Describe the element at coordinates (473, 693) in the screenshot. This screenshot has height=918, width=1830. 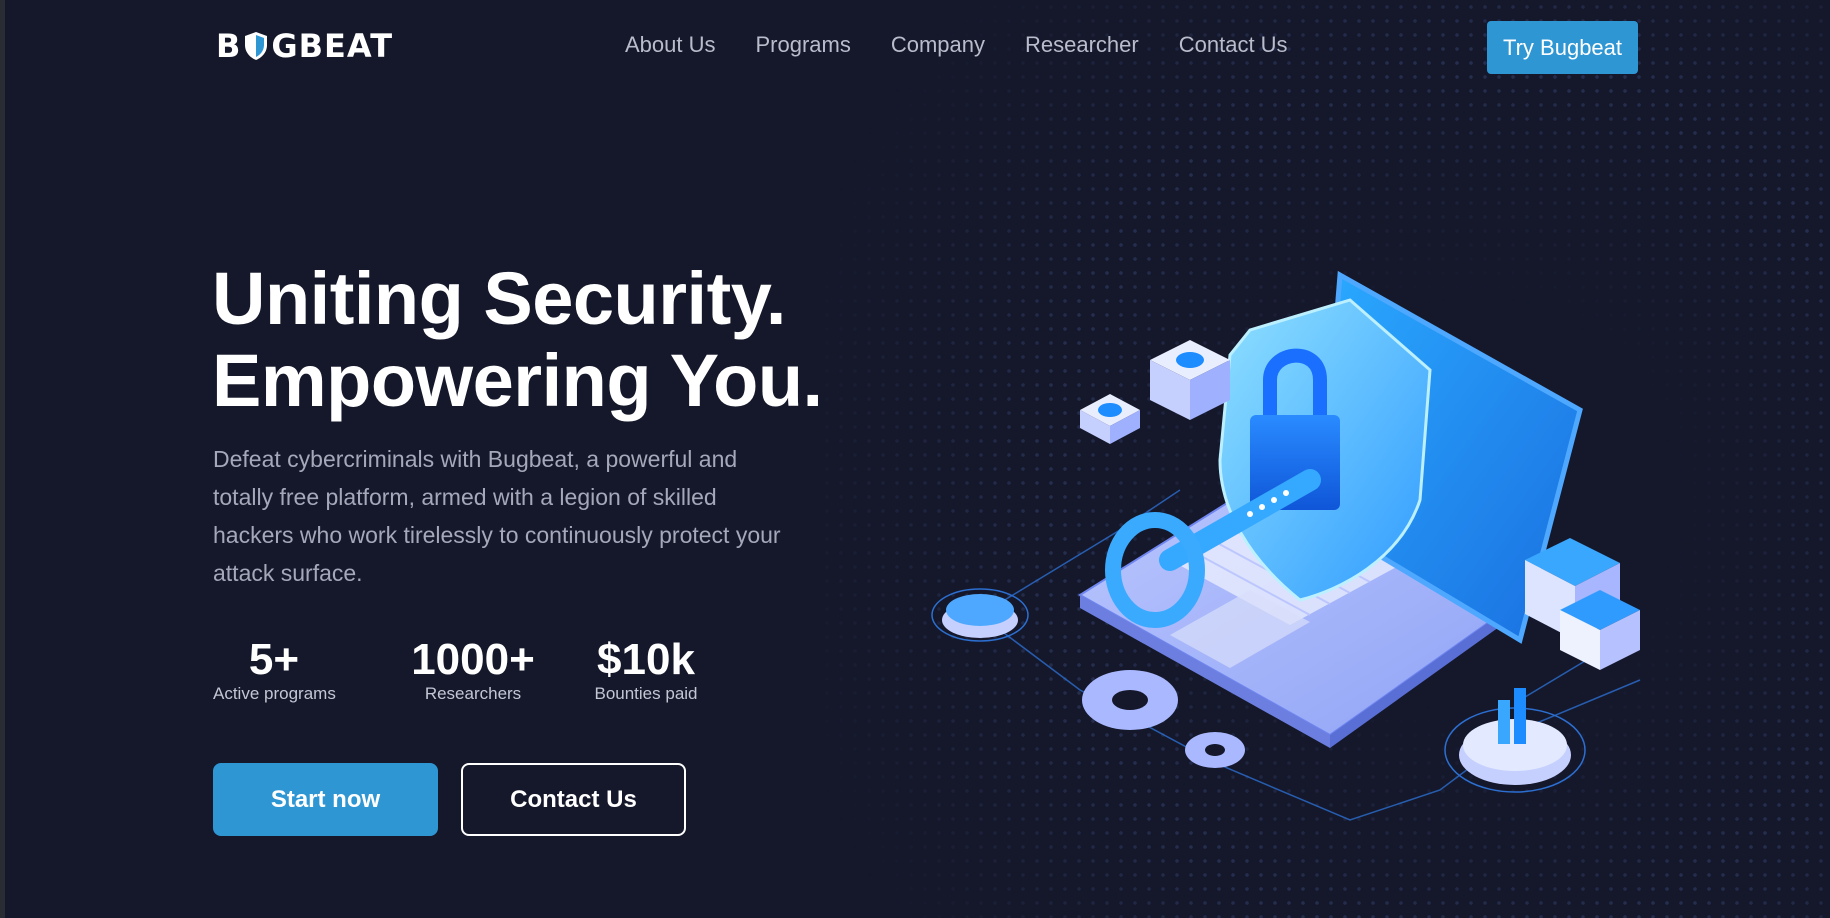
I see `stat-label: Researchers` at that location.